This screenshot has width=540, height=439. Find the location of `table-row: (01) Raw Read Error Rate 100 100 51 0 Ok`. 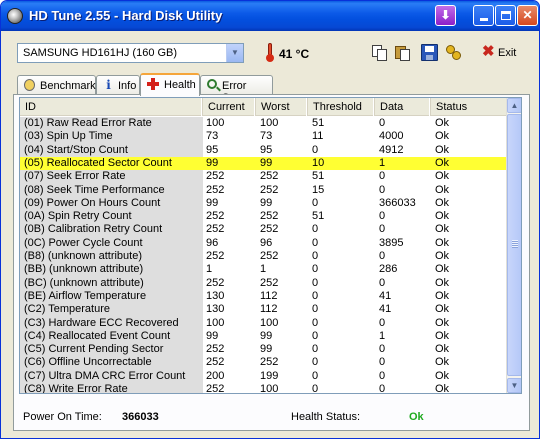

table-row: (01) Raw Read Error Rate 100 100 51 0 Ok is located at coordinates (265, 123).